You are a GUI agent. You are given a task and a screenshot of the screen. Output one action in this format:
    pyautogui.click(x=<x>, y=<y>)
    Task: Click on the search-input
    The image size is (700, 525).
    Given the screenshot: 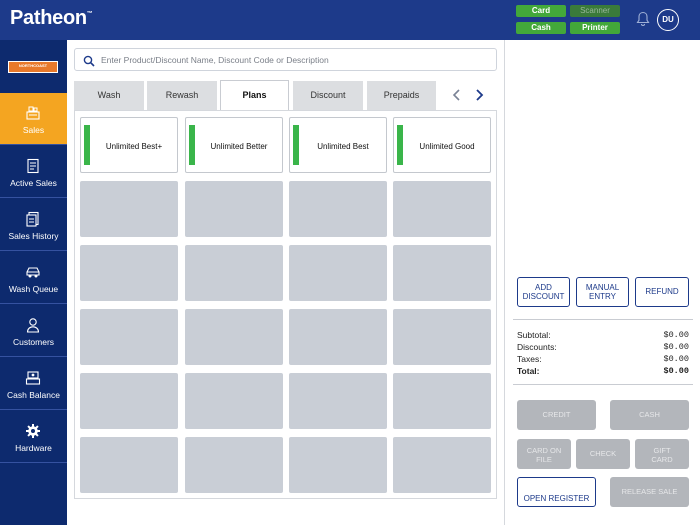 What is the action you would take?
    pyautogui.click(x=296, y=60)
    